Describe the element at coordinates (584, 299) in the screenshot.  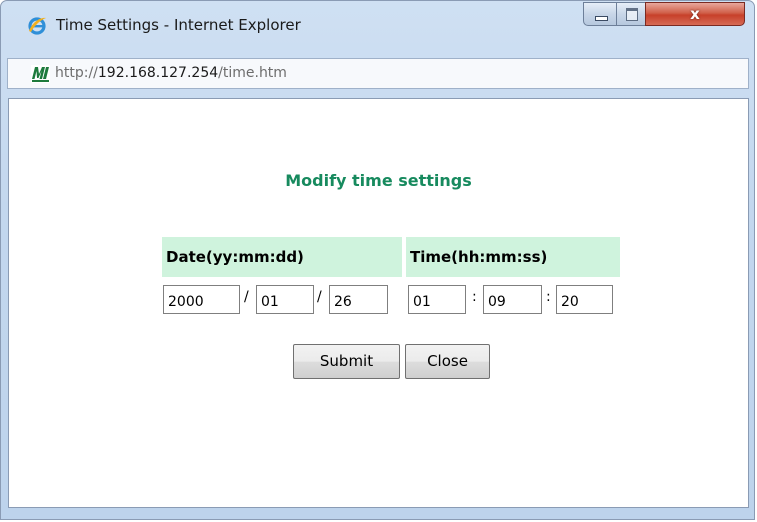
I see `second-input` at that location.